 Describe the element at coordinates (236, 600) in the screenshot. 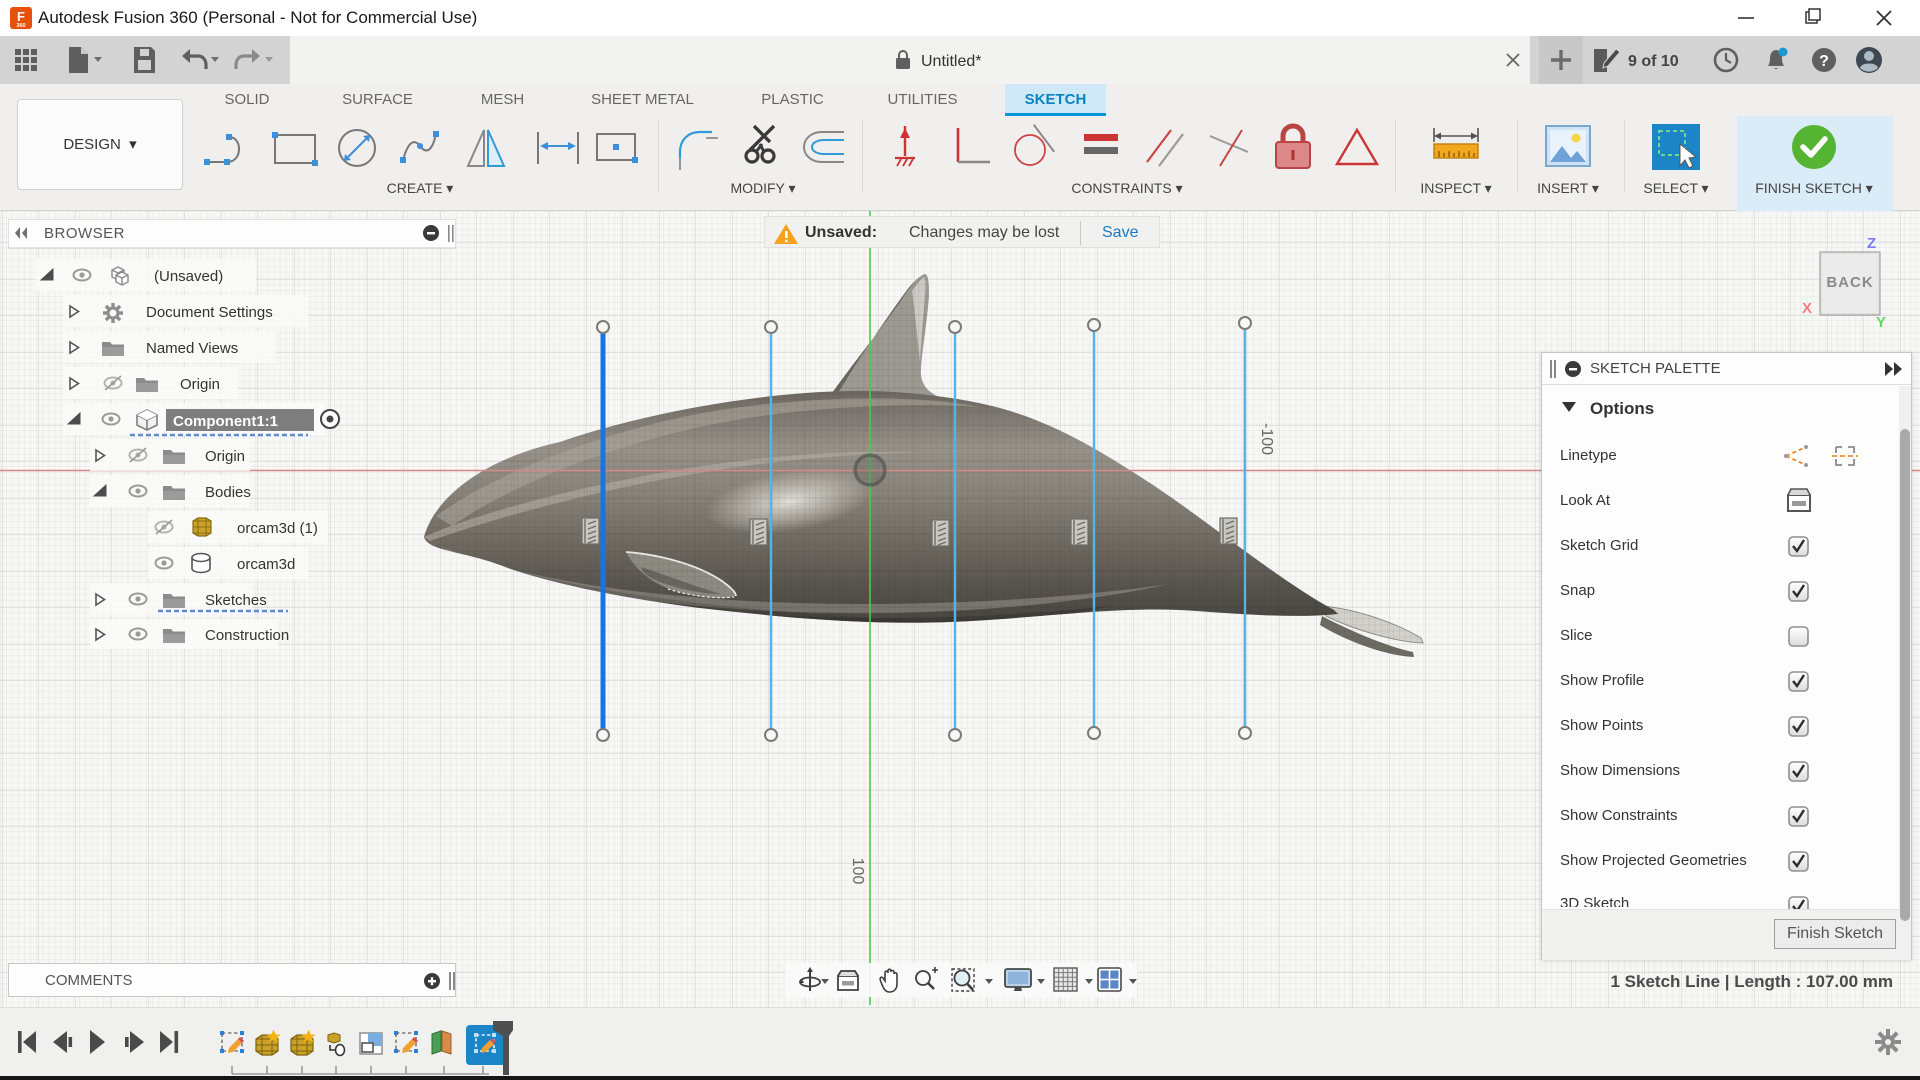

I see `svg-text: Sketches` at that location.